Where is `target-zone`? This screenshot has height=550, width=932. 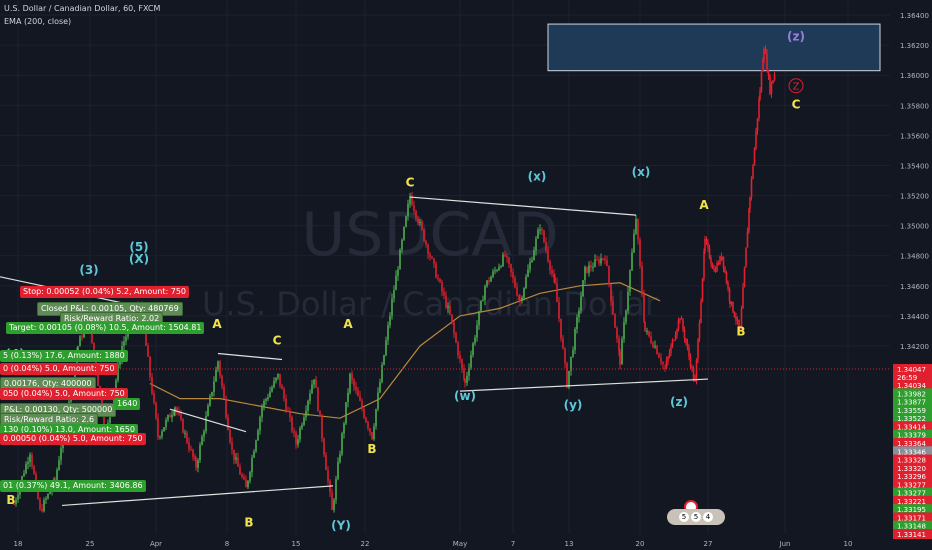 target-zone is located at coordinates (714, 47).